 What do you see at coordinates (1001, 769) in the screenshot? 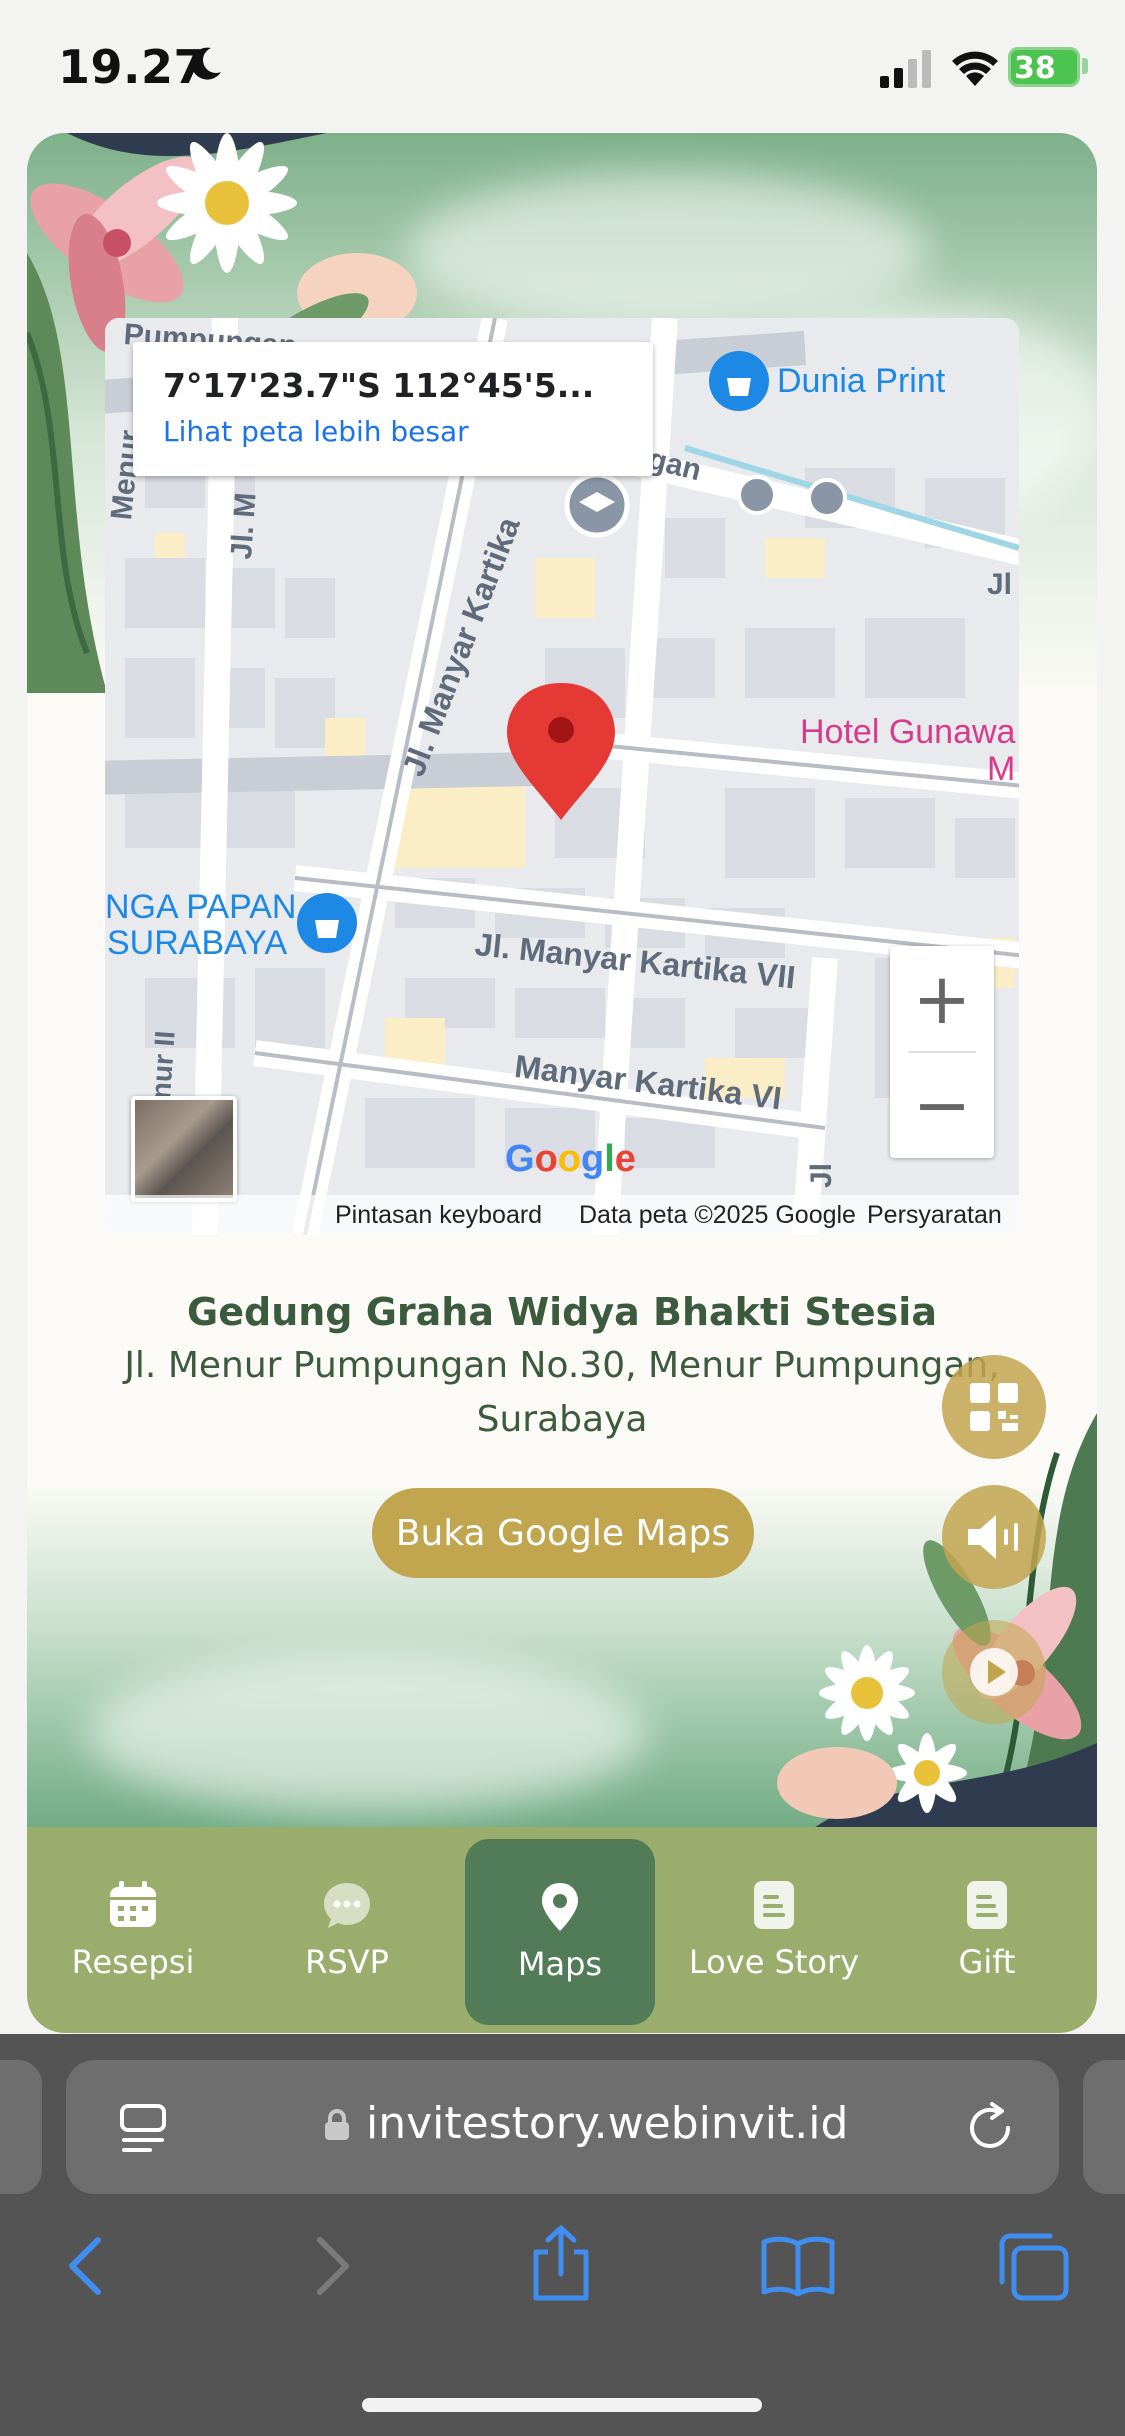
I see `map-label-hotel-2: M` at bounding box center [1001, 769].